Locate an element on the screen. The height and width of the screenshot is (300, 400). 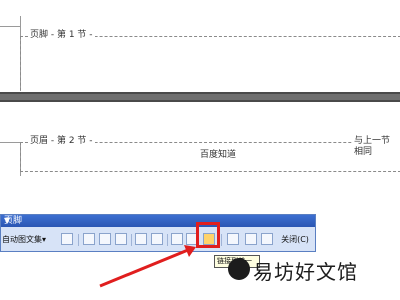
watermark-logo-icon is located at coordinates (239, 269).